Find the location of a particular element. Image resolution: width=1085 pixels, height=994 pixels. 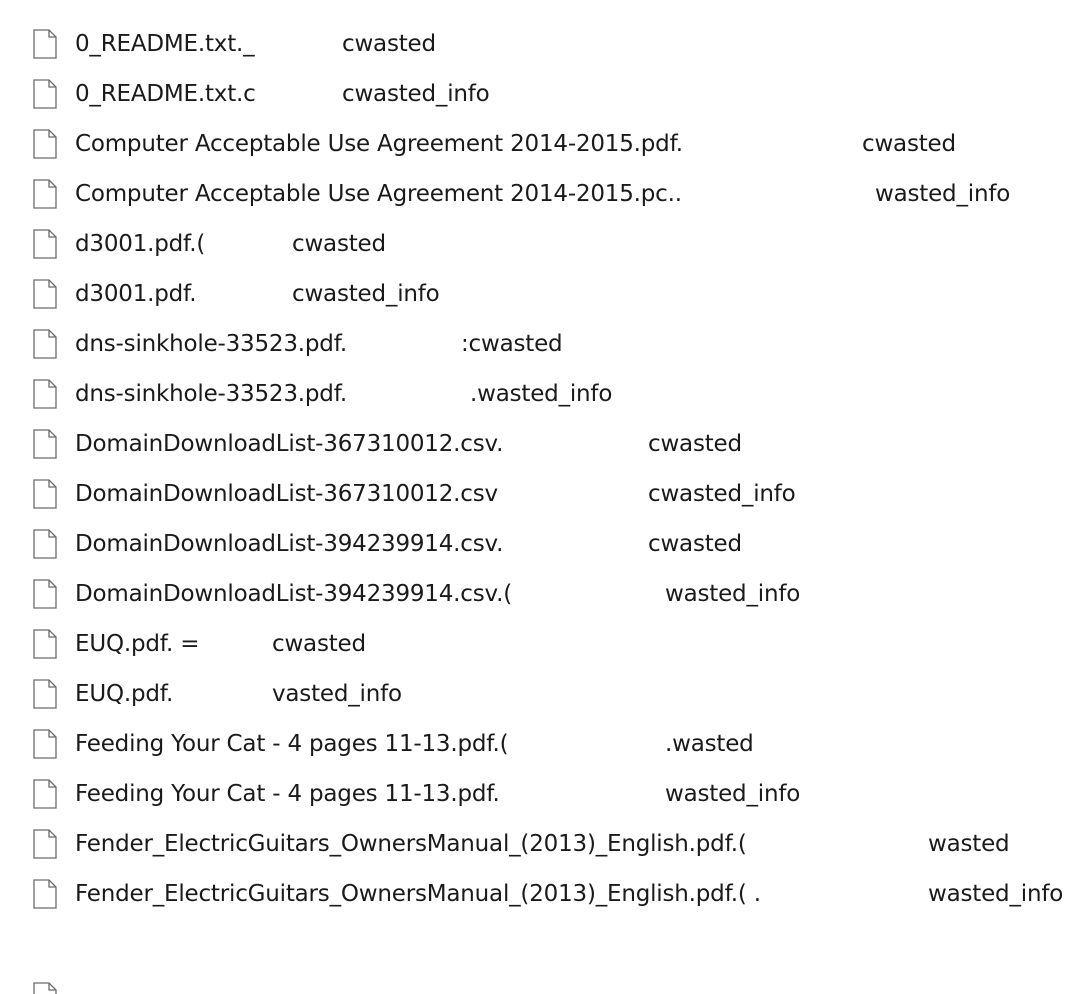

list-item: d3001.pdf. cwasted_info is located at coordinates (550, 297).